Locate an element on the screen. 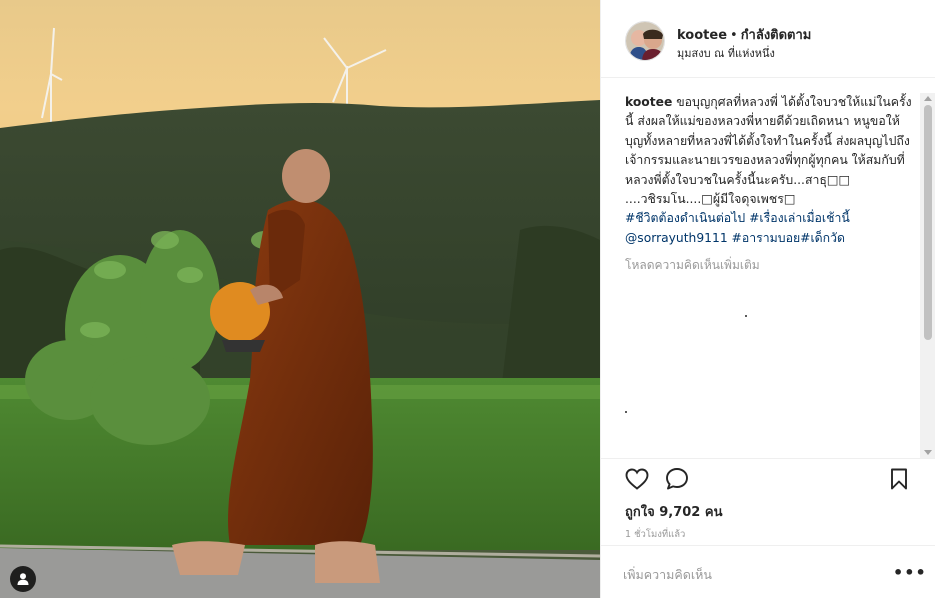 The height and width of the screenshot is (598, 935). comments-scrollbar is located at coordinates (927, 275).